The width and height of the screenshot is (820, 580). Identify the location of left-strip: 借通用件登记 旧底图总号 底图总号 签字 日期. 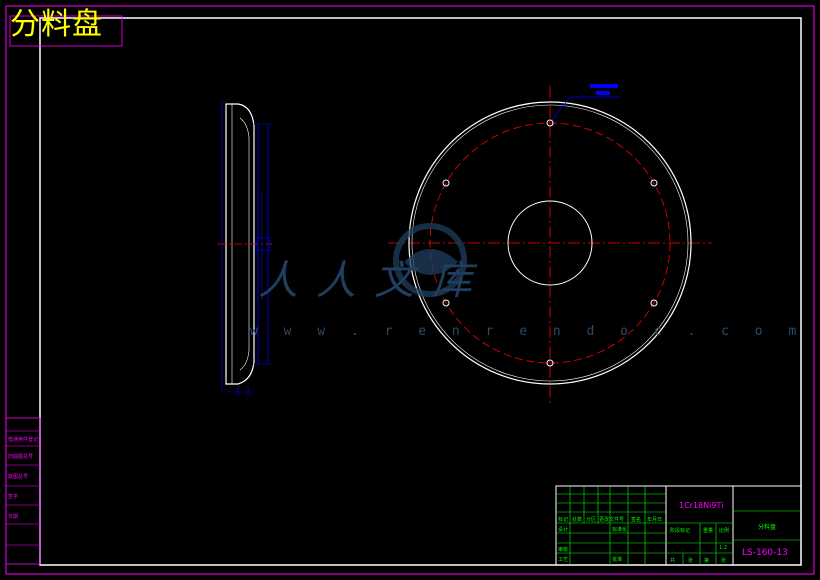
(23, 491).